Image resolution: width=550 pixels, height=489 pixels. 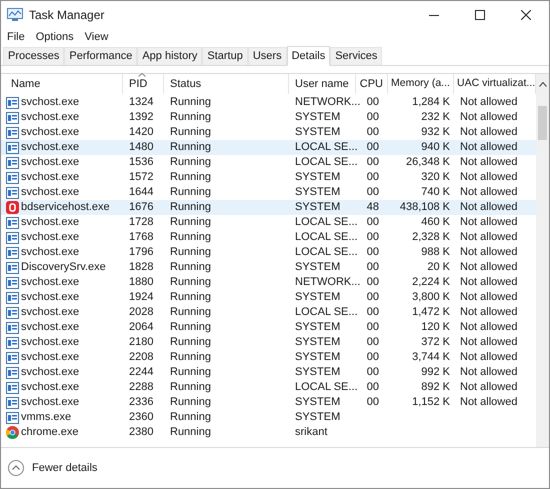 What do you see at coordinates (268, 132) in the screenshot?
I see `process-row: svchost.exe 1420 Running SYSTEM 00 932 K Not allowed` at bounding box center [268, 132].